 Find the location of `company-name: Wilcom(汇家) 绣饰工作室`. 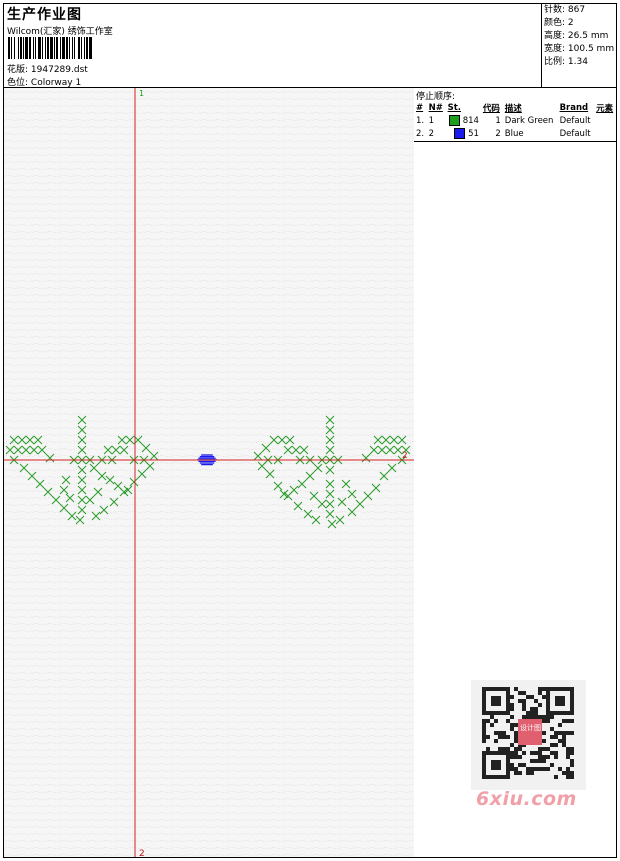

company-name: Wilcom(汇家) 绣饰工作室 is located at coordinates (60, 32).